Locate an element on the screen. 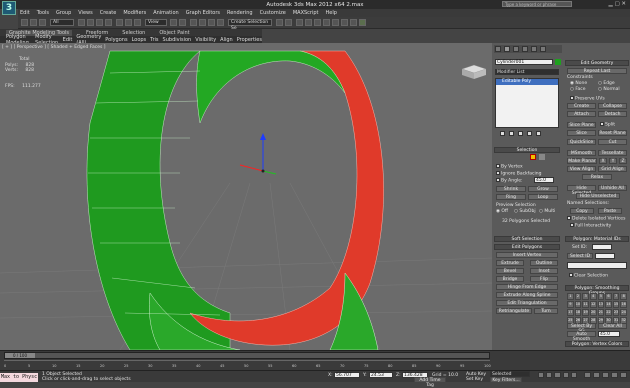  smoothing-group-8: 8 is located at coordinates (623, 296).